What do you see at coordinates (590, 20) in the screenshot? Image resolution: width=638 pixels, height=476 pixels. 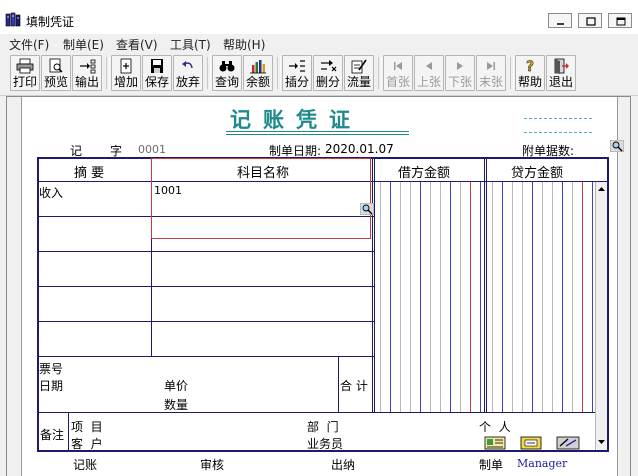 I see `maximize-button` at bounding box center [590, 20].